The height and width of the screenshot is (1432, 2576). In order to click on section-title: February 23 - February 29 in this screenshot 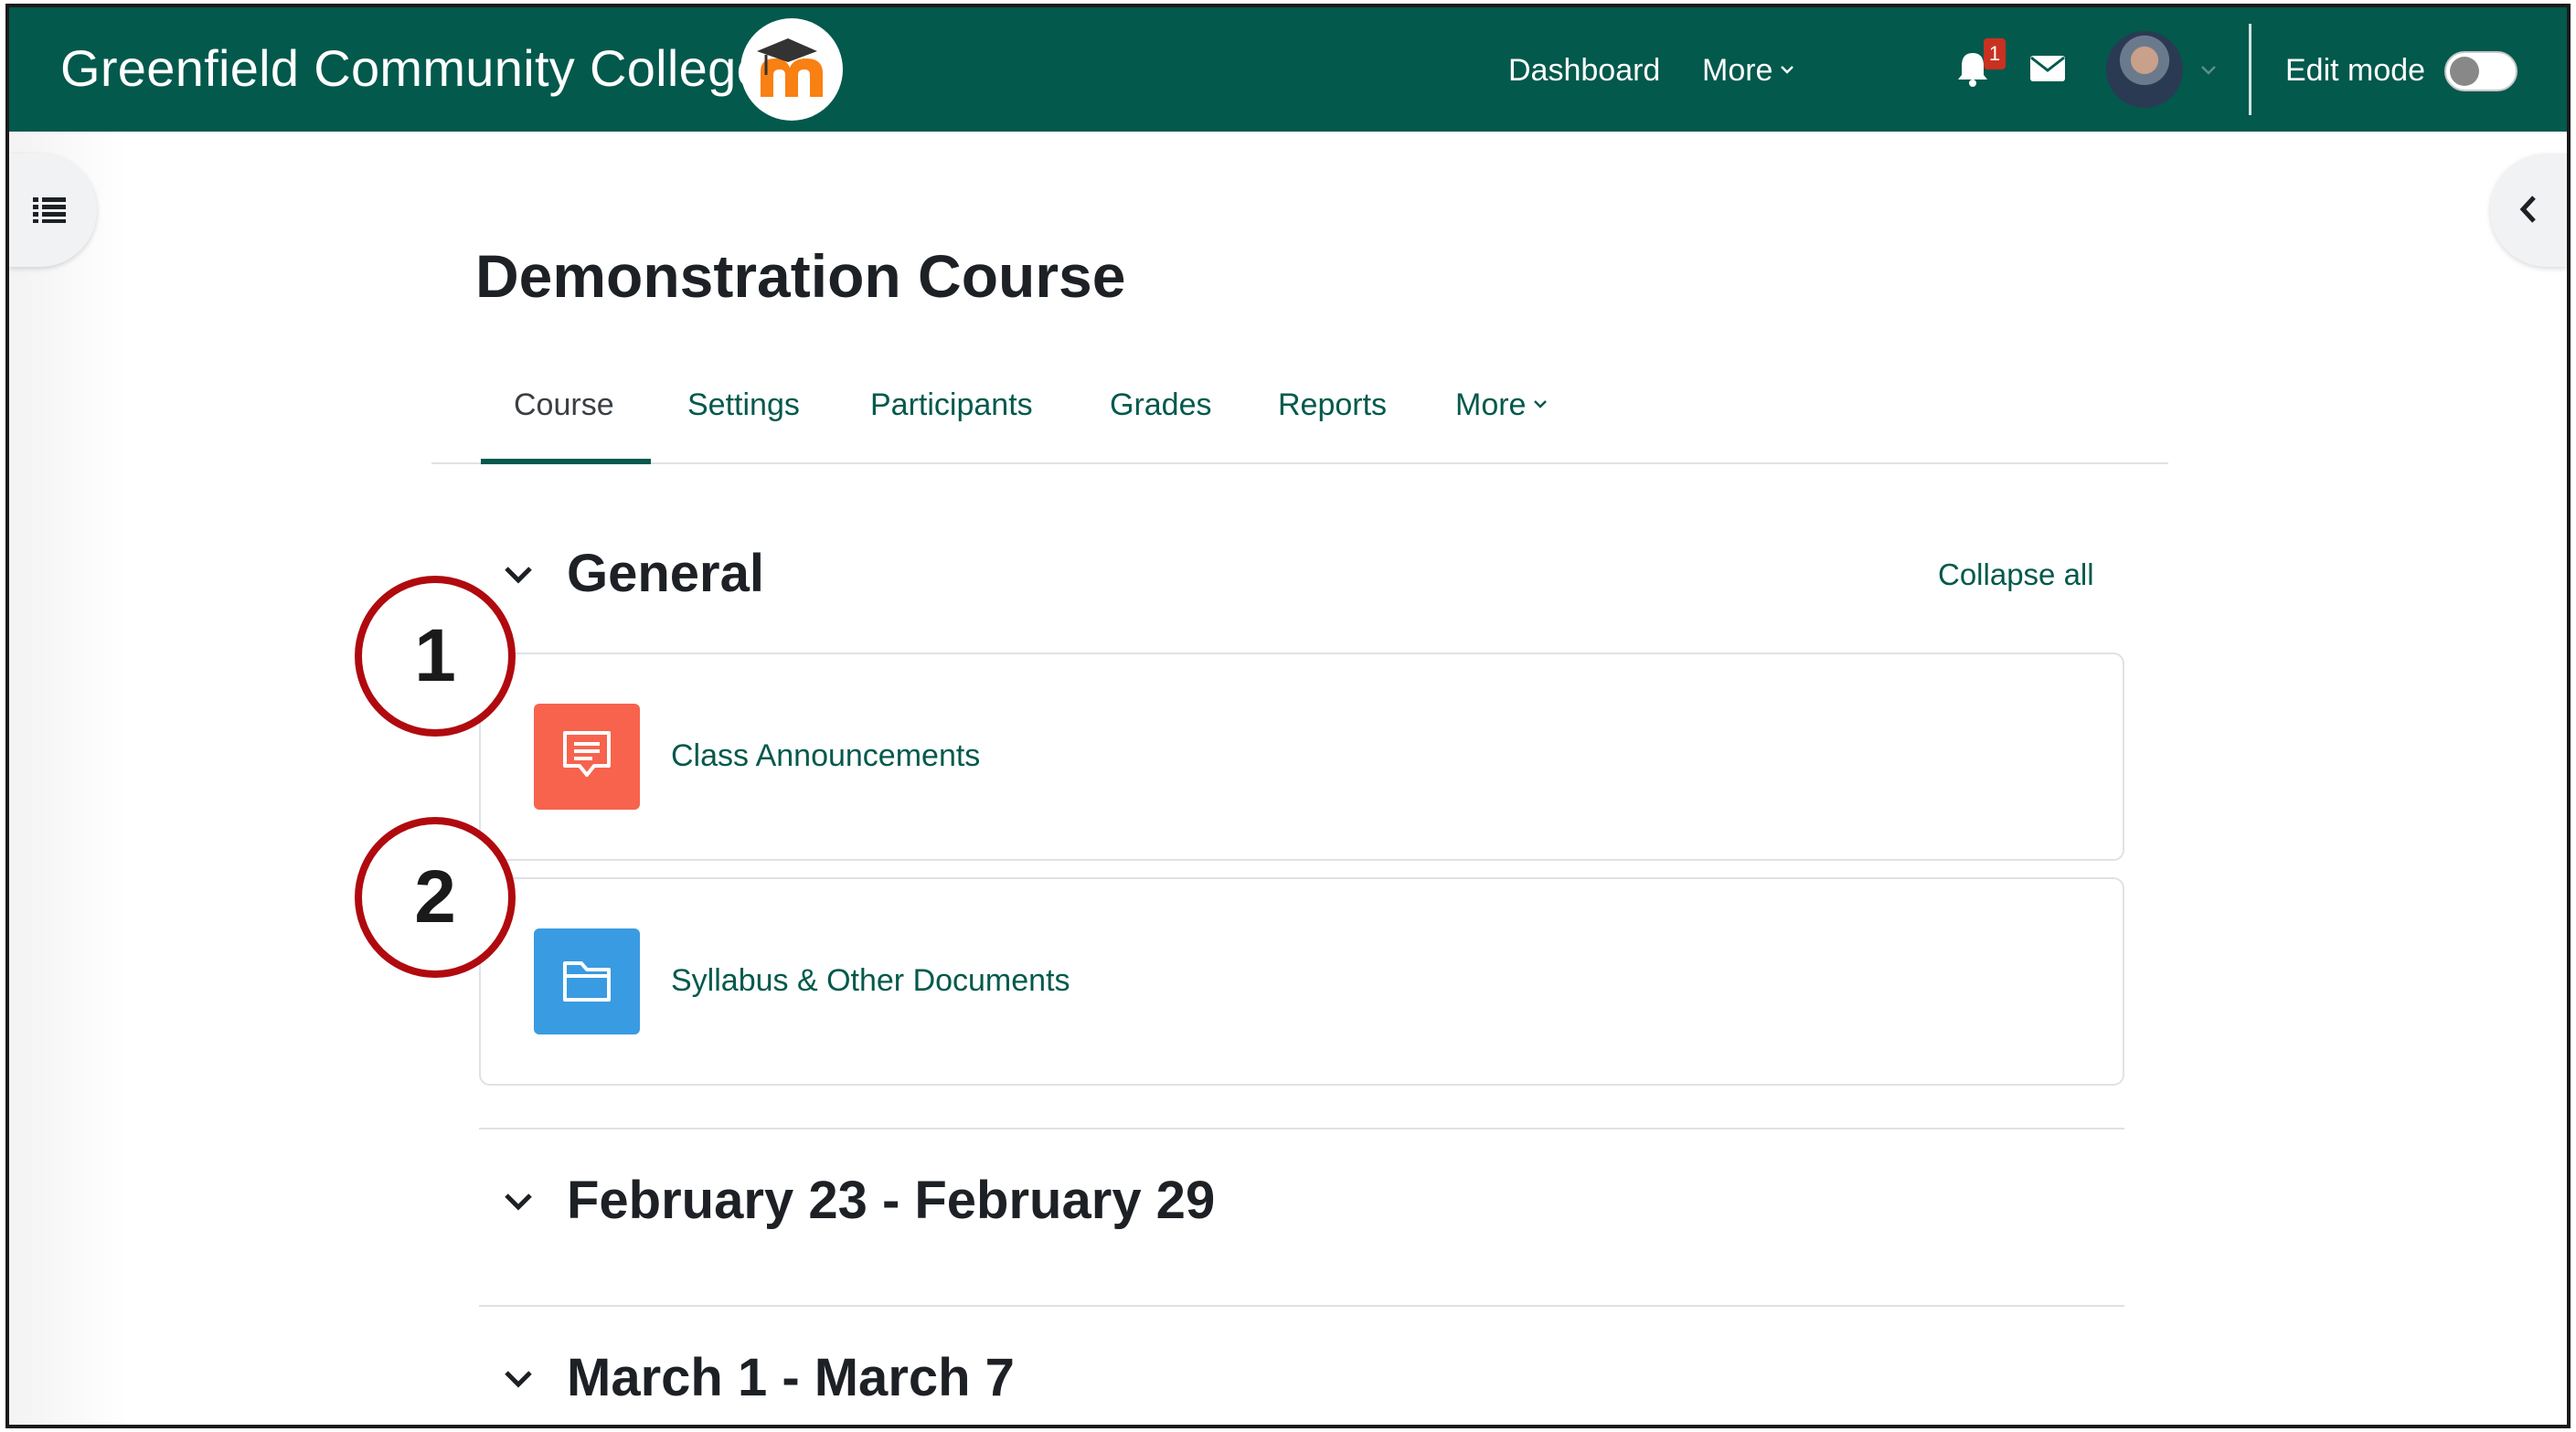, I will do `click(892, 1200)`.